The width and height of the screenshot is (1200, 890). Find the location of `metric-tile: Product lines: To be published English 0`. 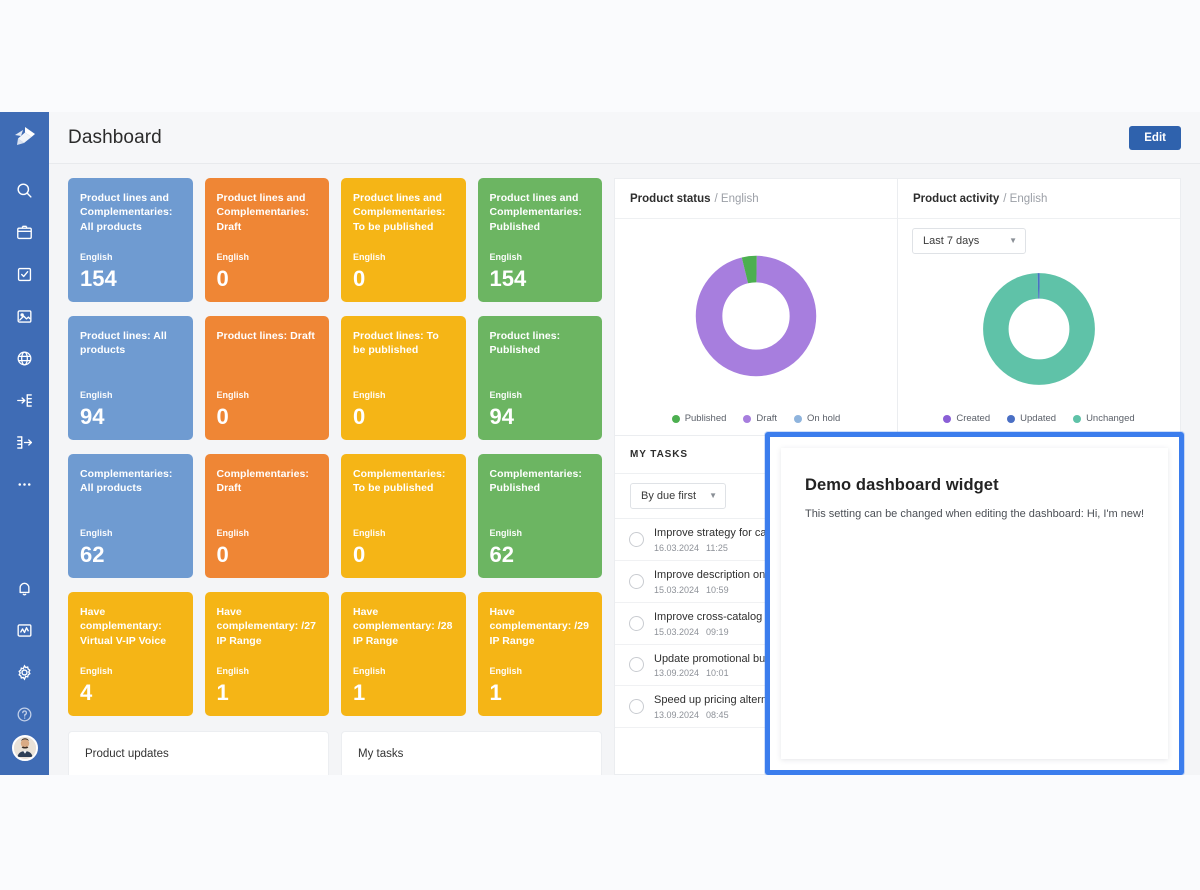

metric-tile: Product lines: To be published English 0 is located at coordinates (403, 378).